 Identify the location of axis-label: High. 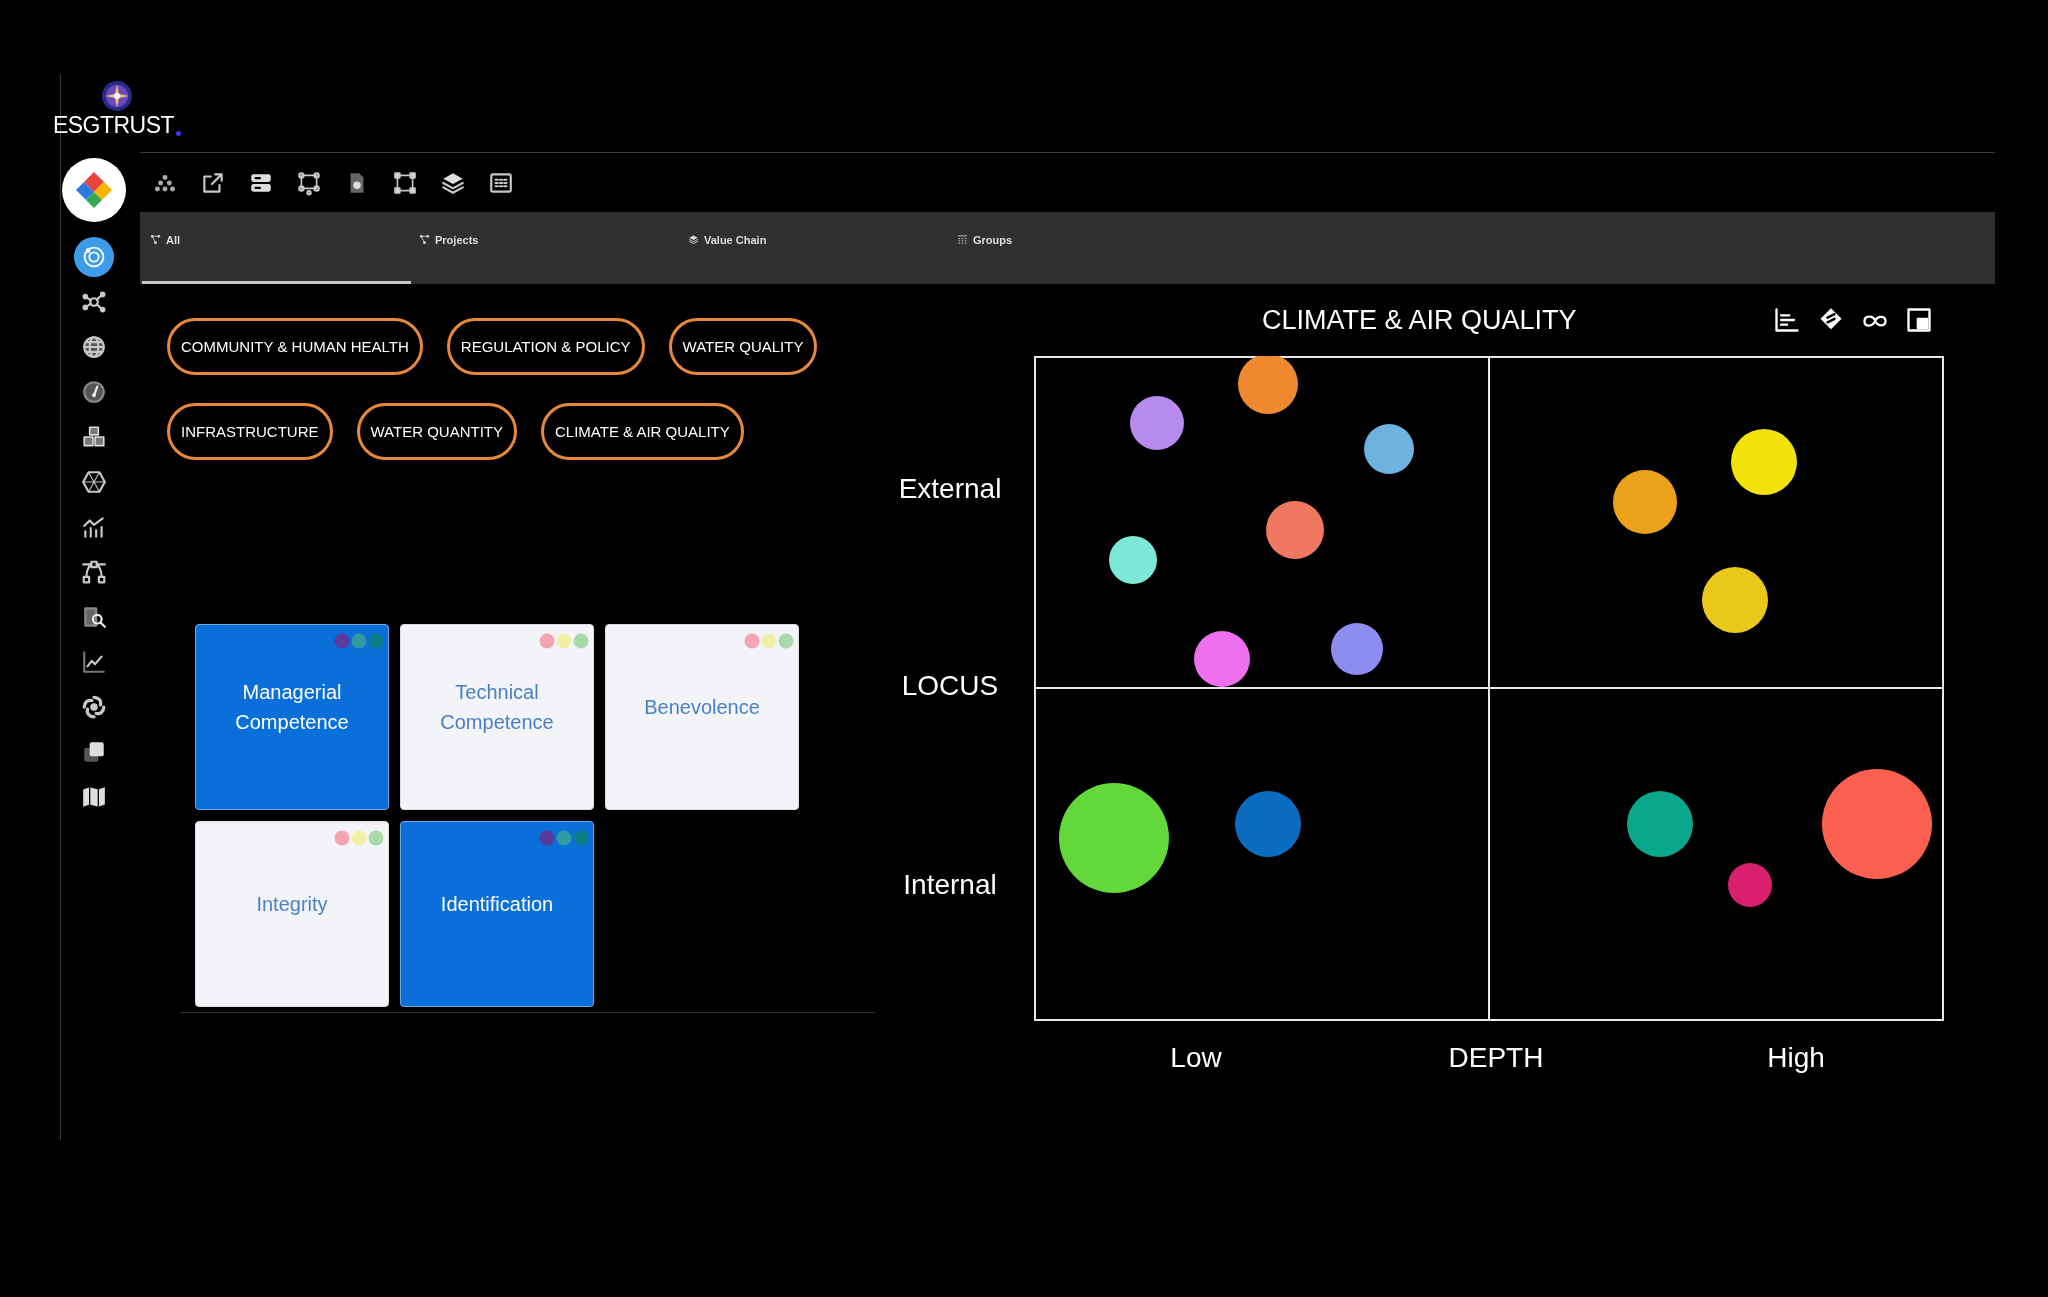
(1796, 1058).